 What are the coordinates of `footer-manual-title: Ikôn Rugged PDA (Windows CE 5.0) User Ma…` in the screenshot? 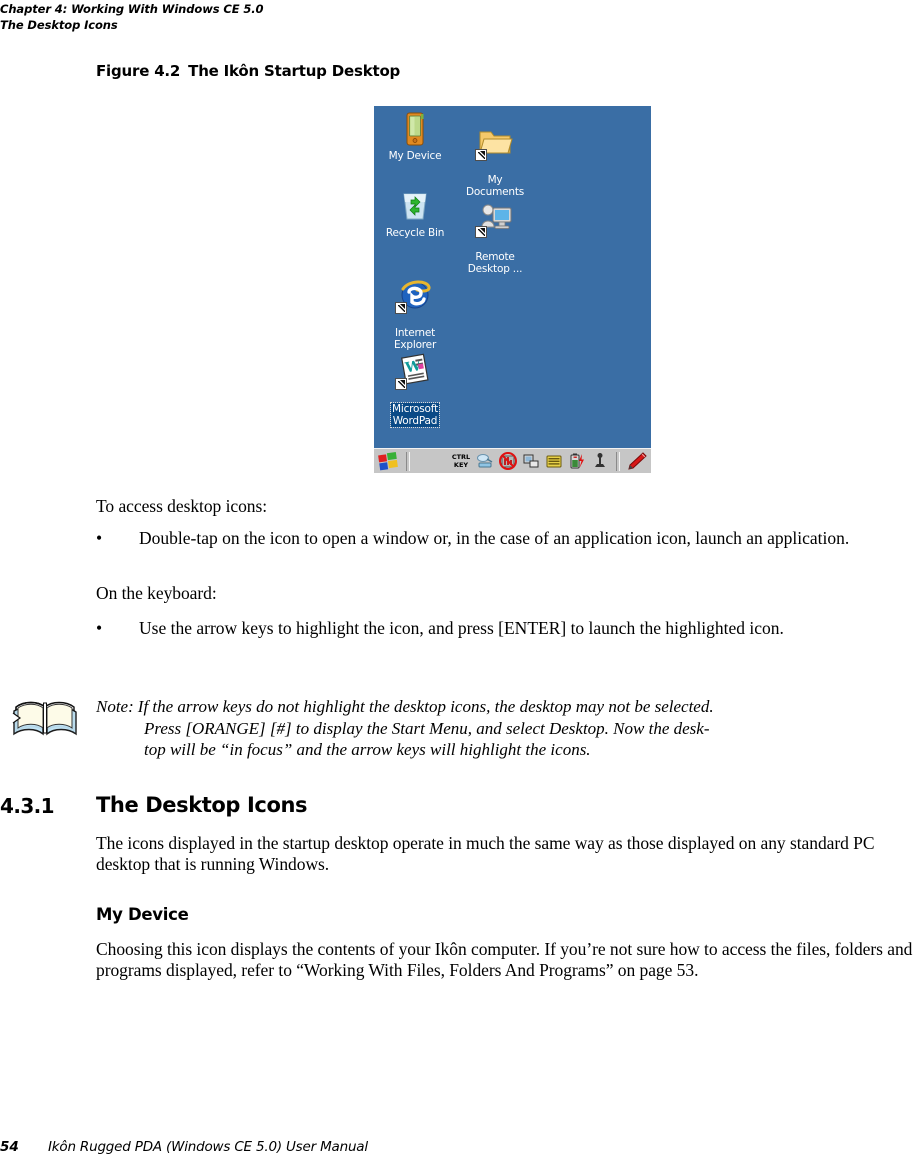 It's located at (208, 1147).